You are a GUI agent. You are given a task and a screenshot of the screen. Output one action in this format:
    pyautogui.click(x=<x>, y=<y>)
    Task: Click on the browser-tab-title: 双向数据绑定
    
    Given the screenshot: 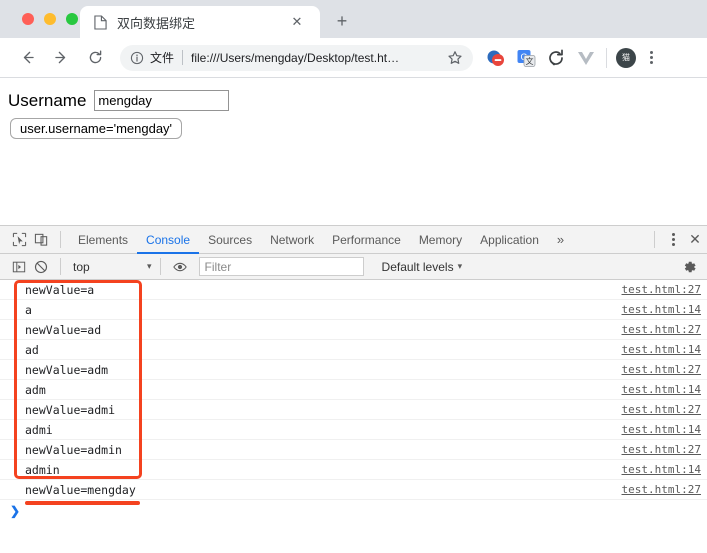 What is the action you would take?
    pyautogui.click(x=156, y=23)
    